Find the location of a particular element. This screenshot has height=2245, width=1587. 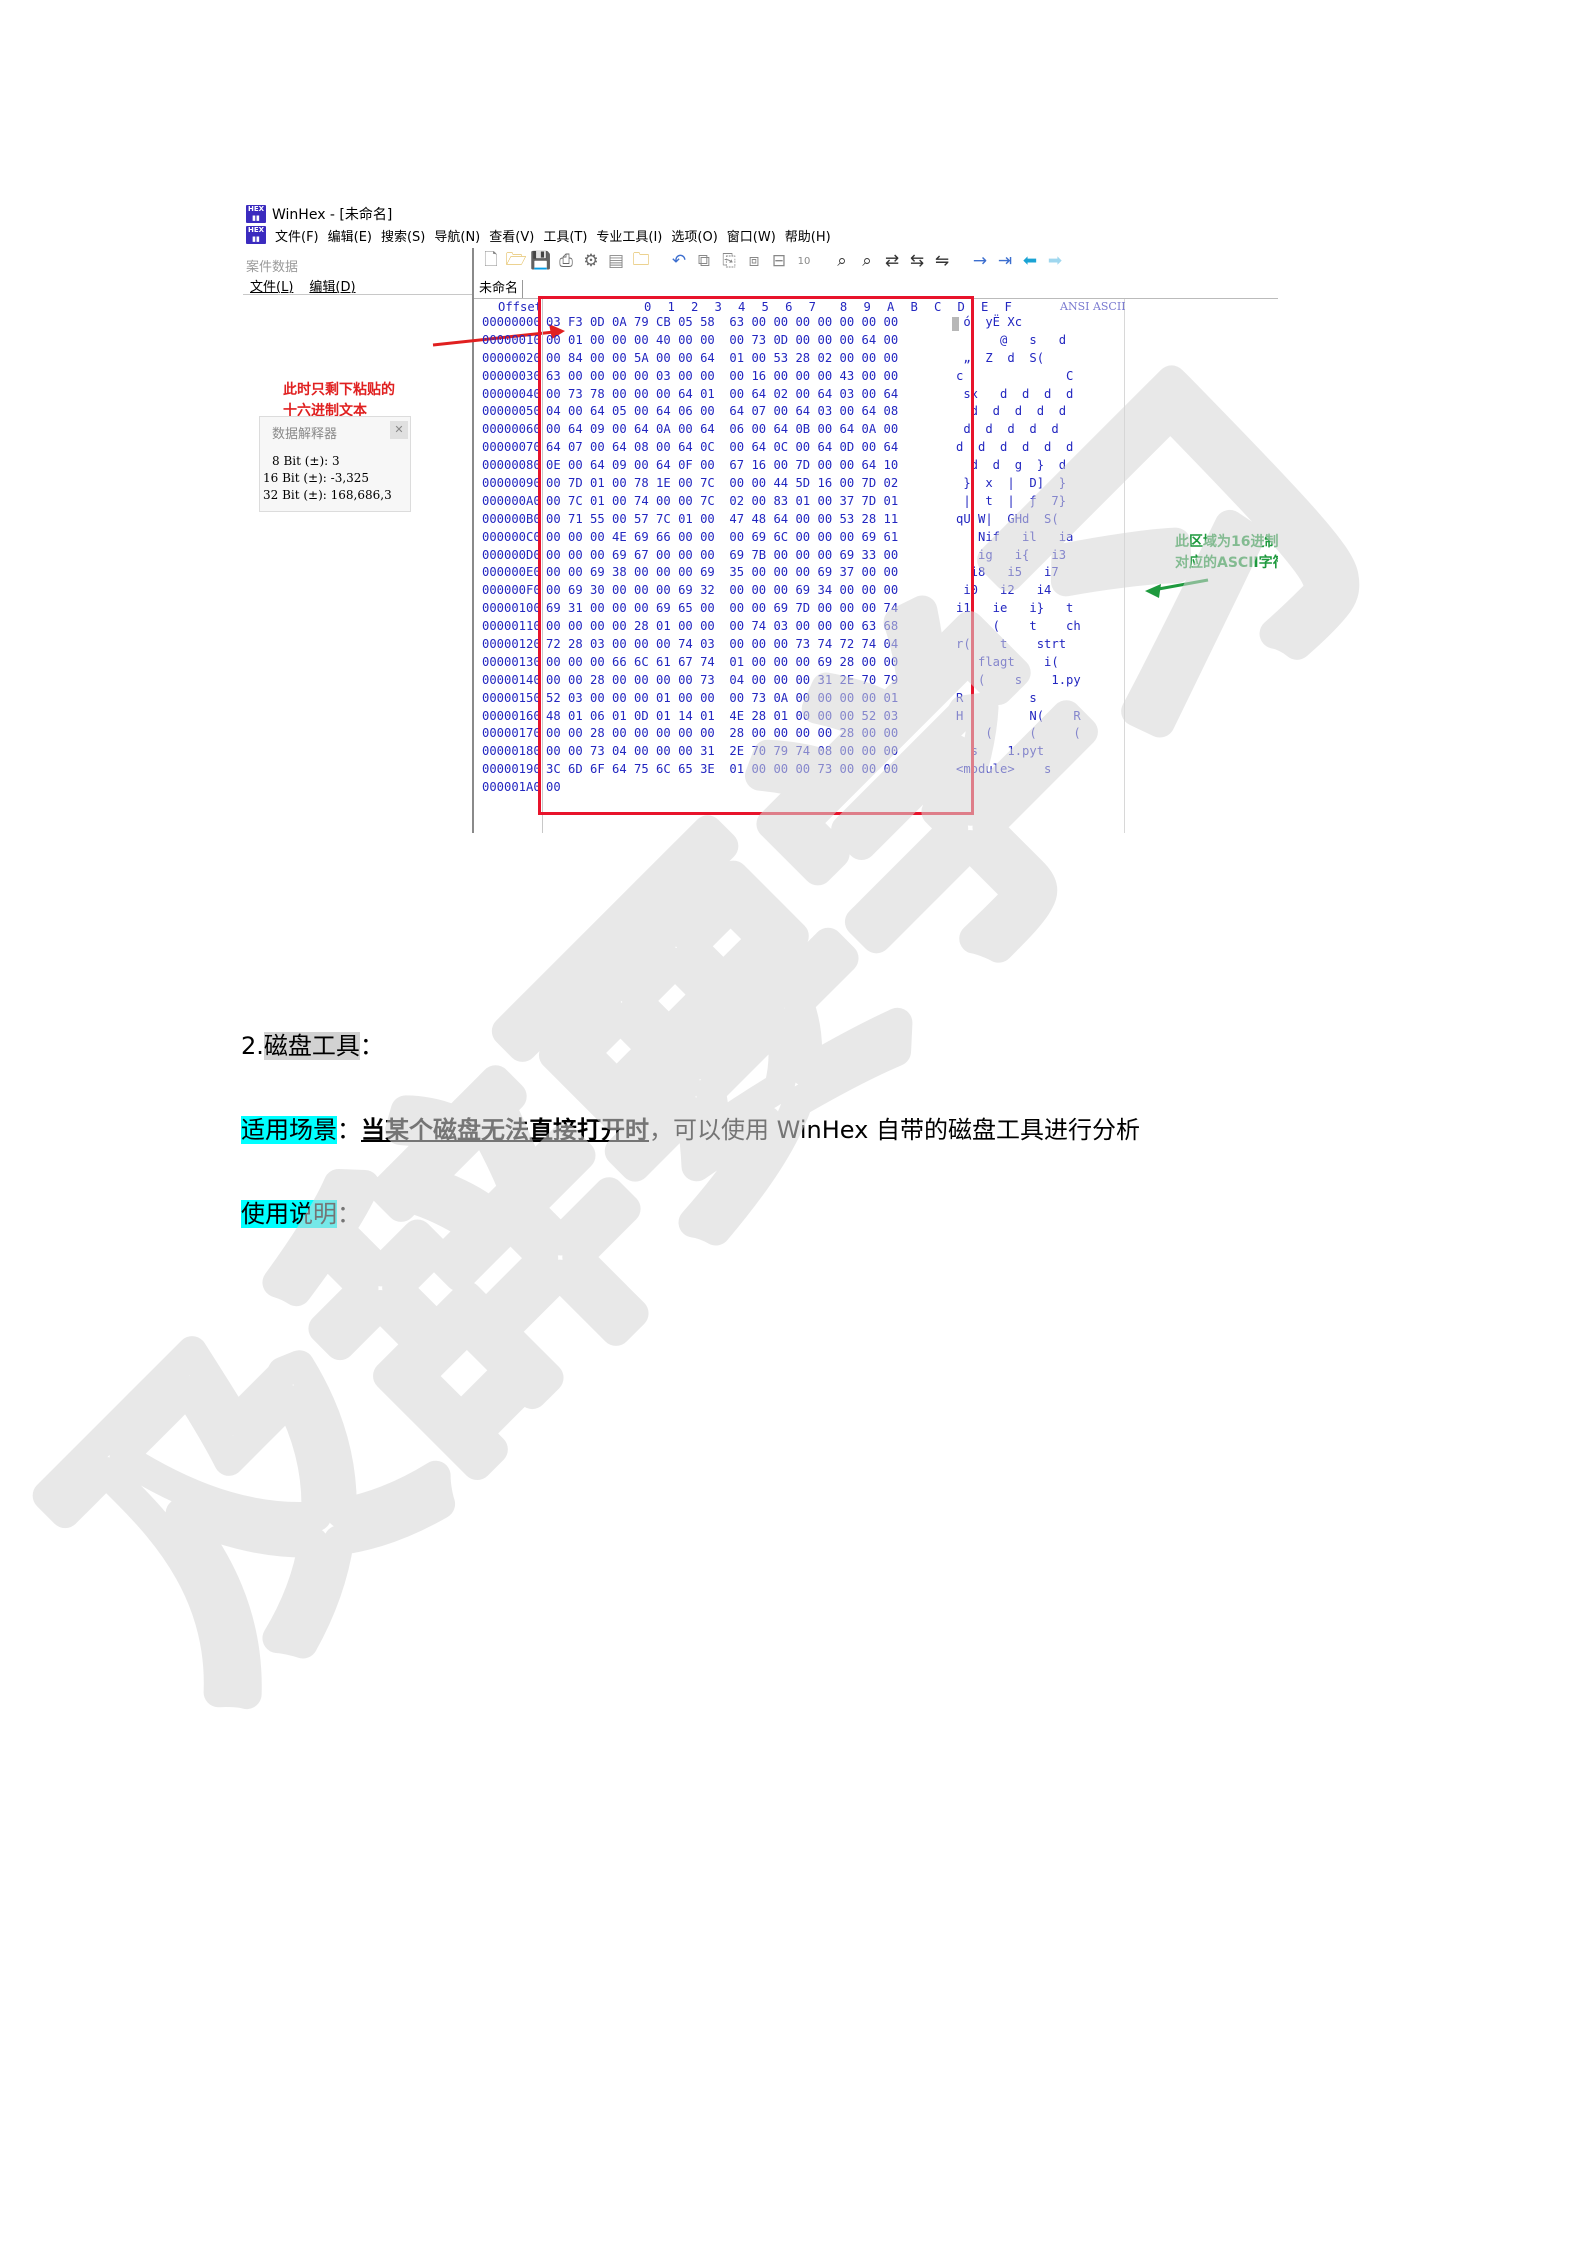

back-arrow-icon: ⬅ is located at coordinates (1030, 261).